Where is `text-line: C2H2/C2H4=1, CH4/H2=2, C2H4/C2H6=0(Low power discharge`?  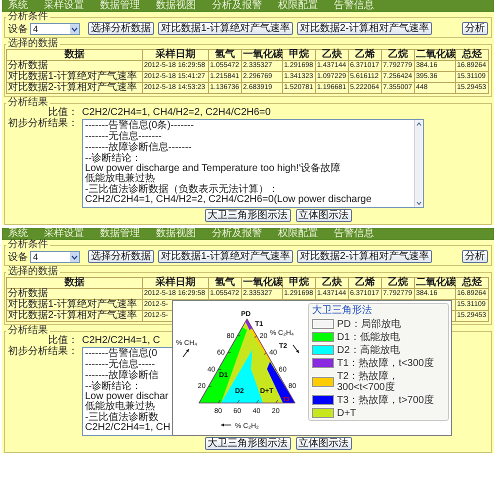
text-line: C2H2/C2H4=1, CH4/H2=2, C2H4/C2H6=0(Low power discharge is located at coordinates (228, 200).